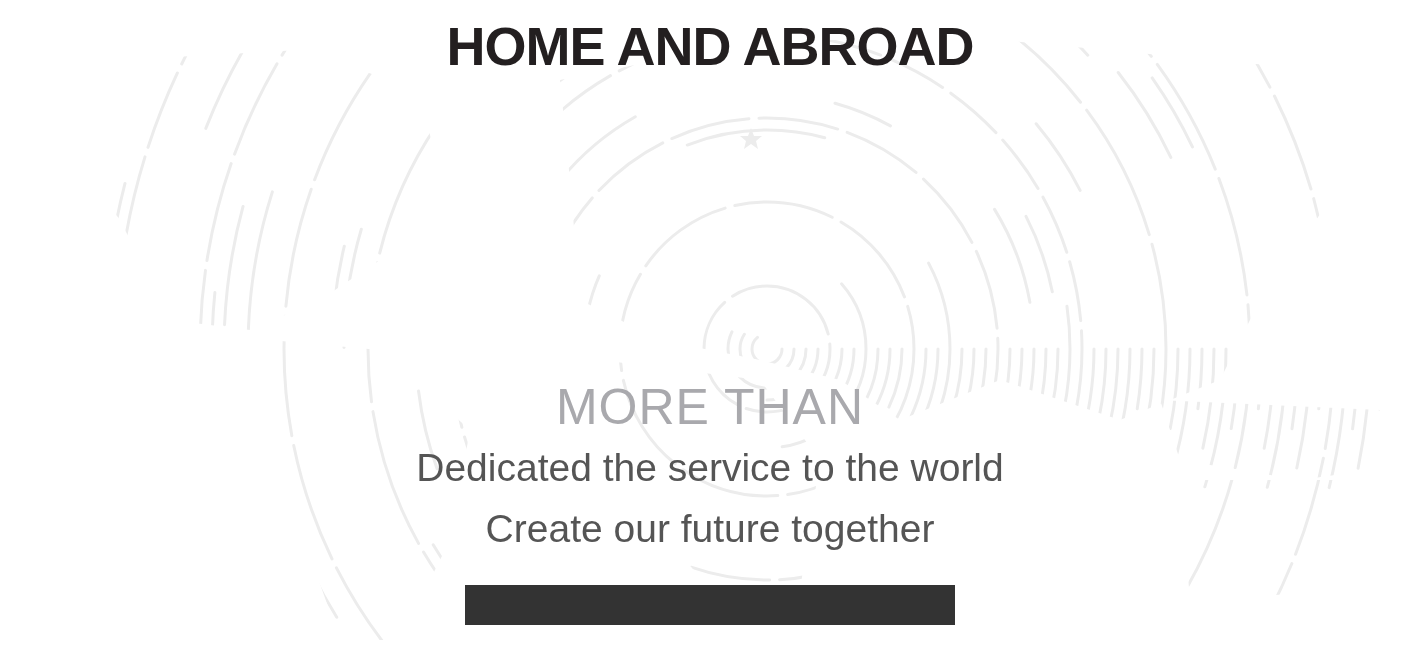 The height and width of the screenshot is (661, 1420). What do you see at coordinates (710, 468) in the screenshot?
I see `tagline: Dedicated the service to the world` at bounding box center [710, 468].